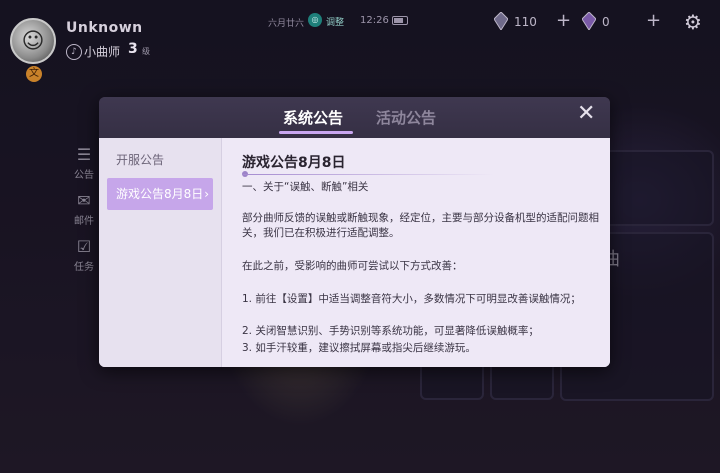 This screenshot has height=473, width=720. What do you see at coordinates (411, 299) in the screenshot?
I see `tip-item-1: 1. 前往【设置】中适当调整音符大小，多数情况下可明显改善误触情况；` at bounding box center [411, 299].